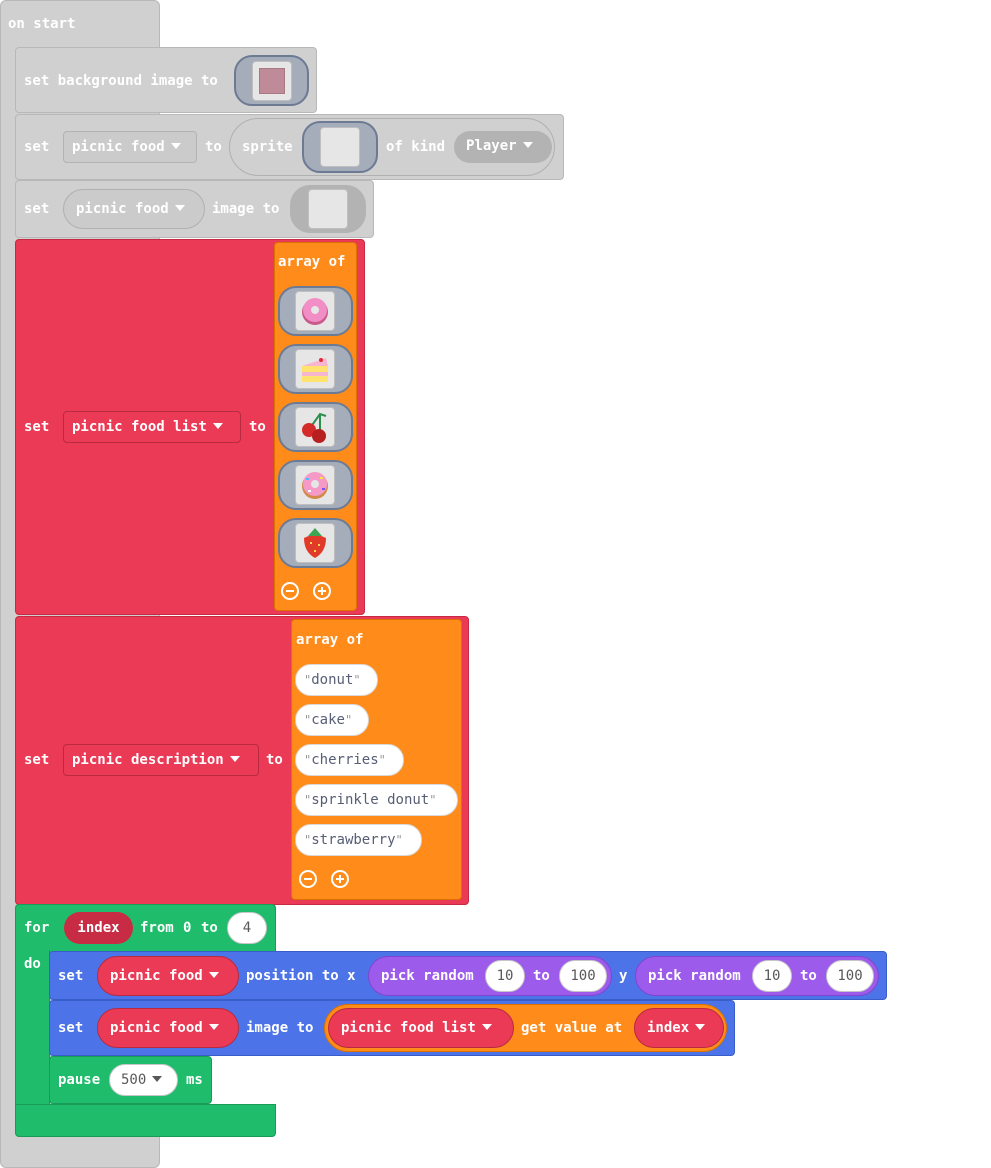 The height and width of the screenshot is (1168, 991). What do you see at coordinates (340, 147) in the screenshot?
I see `sprite-image-picker` at bounding box center [340, 147].